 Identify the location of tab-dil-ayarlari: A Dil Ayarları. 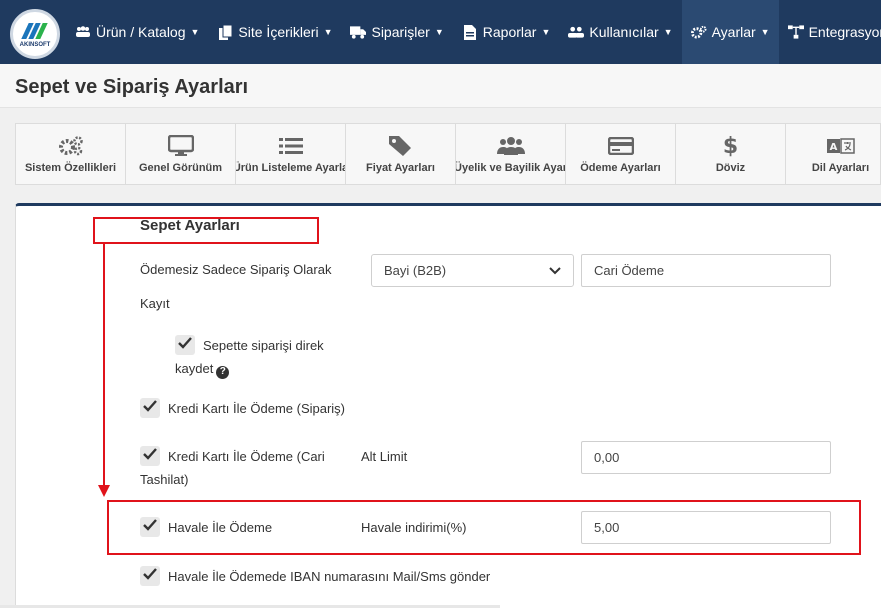
(833, 154).